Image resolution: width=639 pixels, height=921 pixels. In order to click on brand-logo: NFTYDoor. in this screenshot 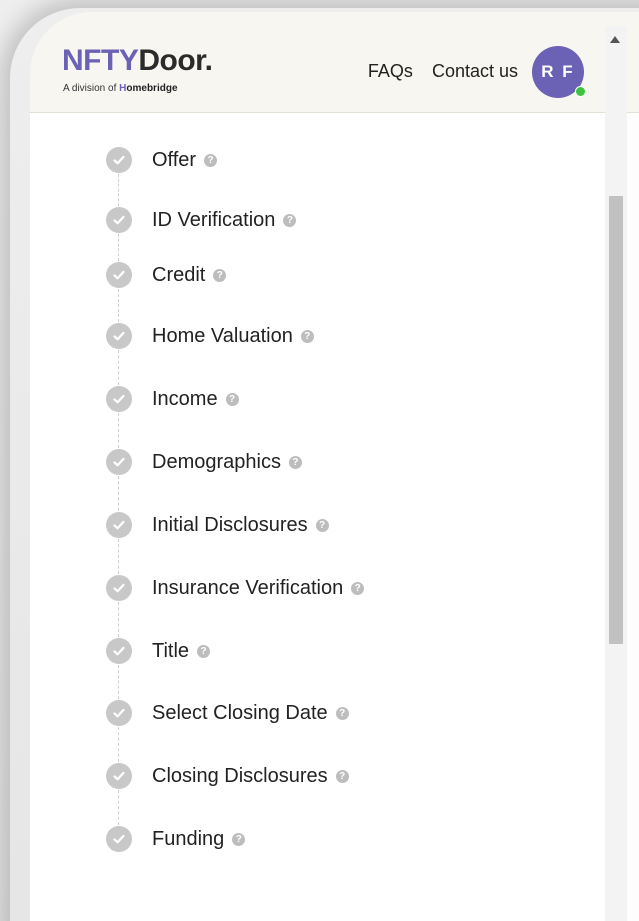, I will do `click(137, 61)`.